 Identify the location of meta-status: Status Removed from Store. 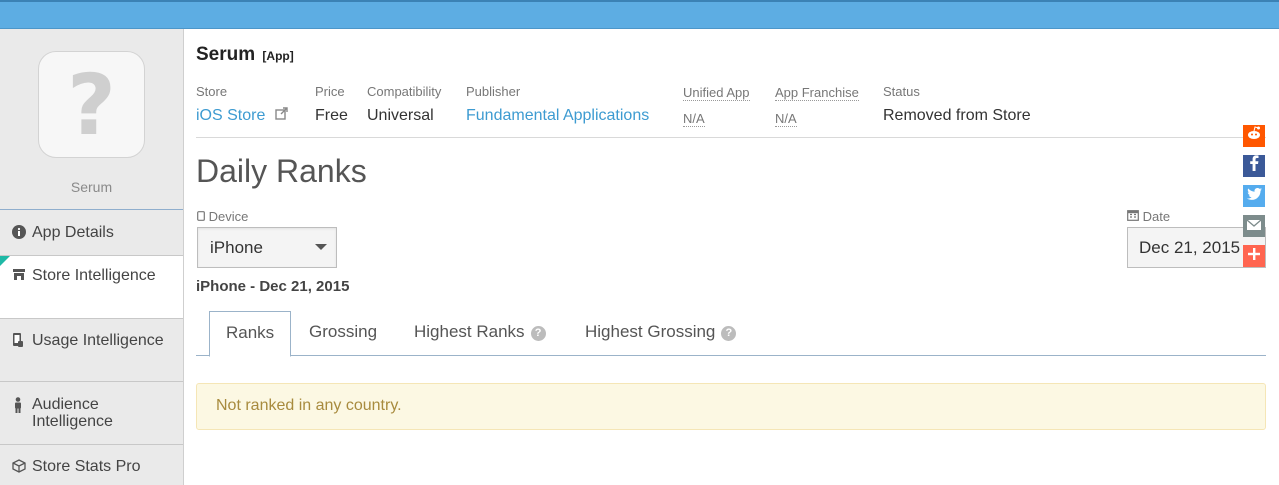
(957, 104).